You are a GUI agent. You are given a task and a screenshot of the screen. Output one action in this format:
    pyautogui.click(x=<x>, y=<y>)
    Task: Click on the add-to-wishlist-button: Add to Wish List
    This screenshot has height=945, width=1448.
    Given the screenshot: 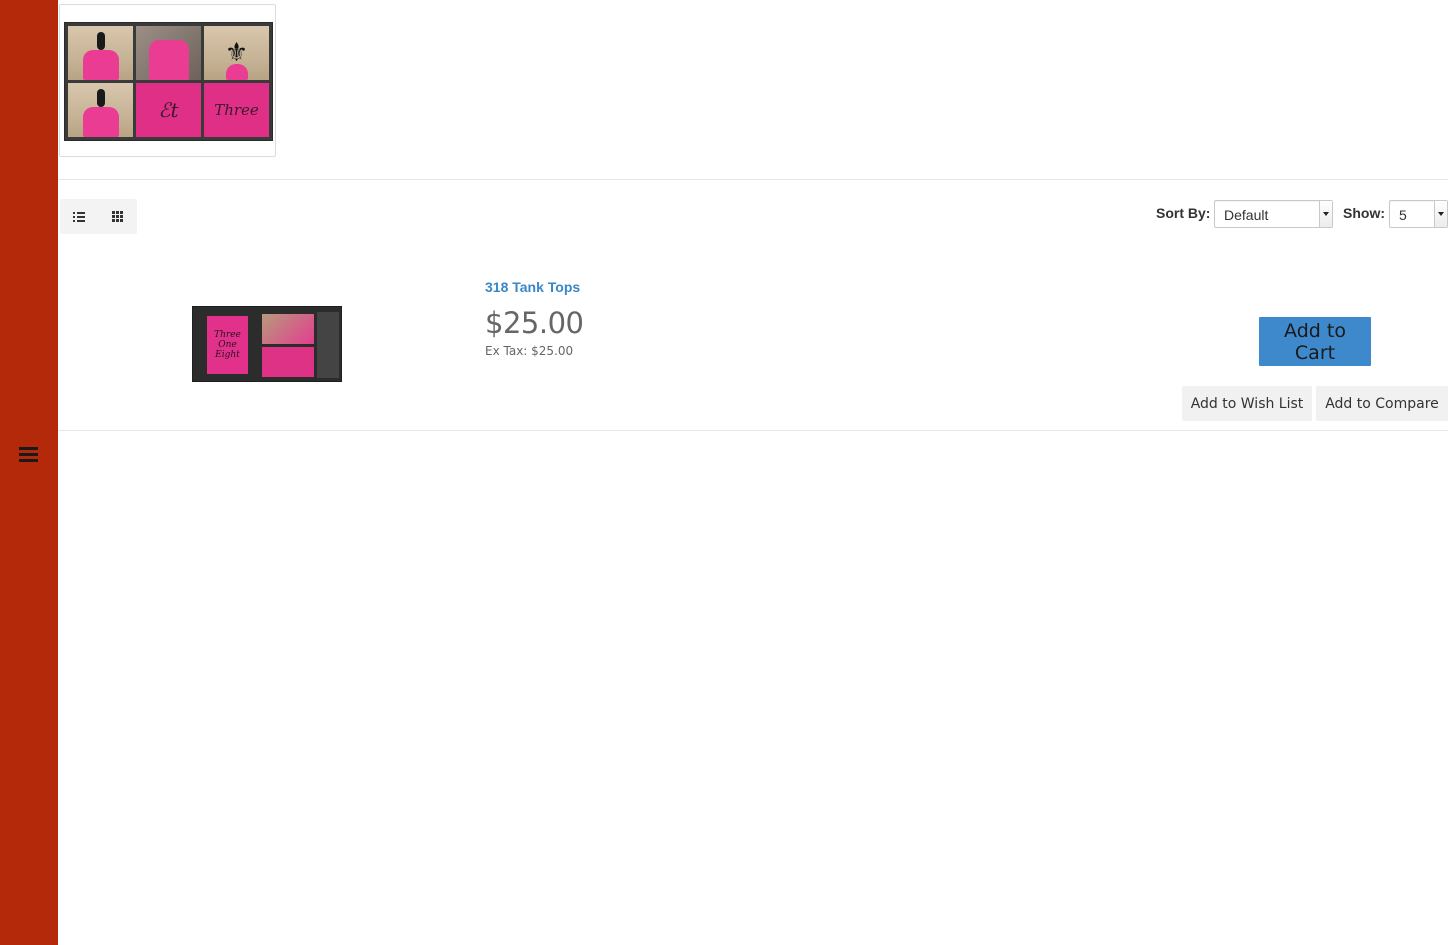 What is the action you would take?
    pyautogui.click(x=1247, y=403)
    